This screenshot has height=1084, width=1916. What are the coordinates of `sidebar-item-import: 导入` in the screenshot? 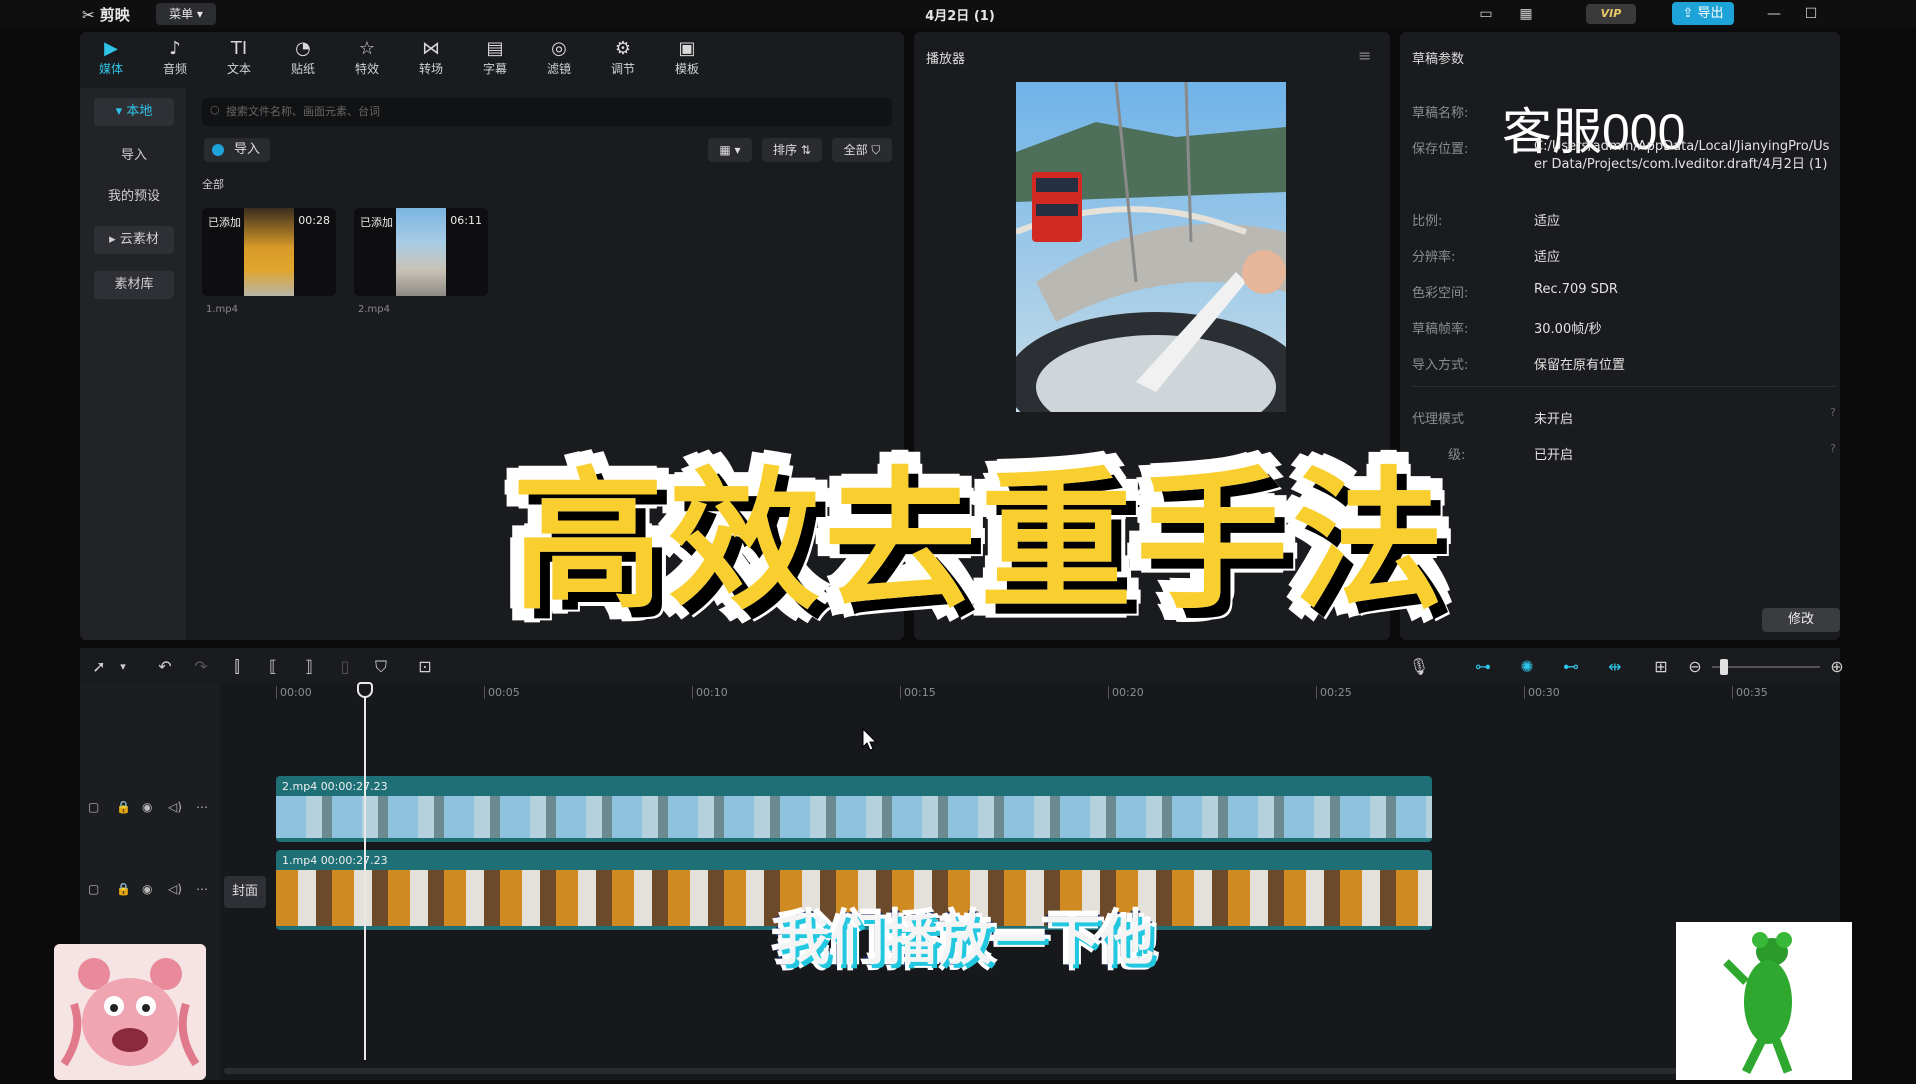 It's located at (134, 156).